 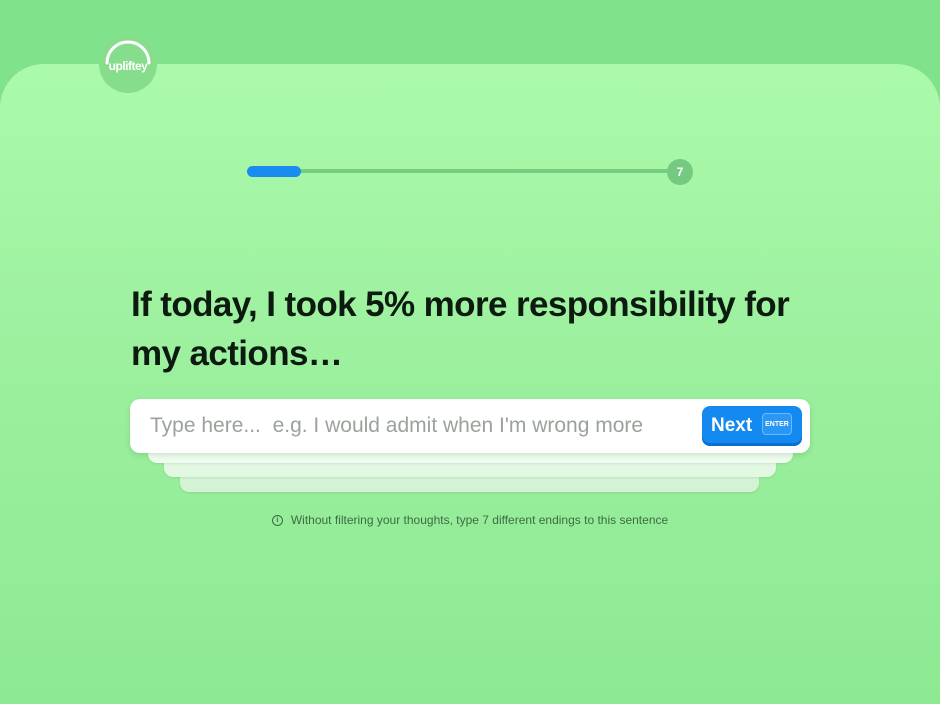 I want to click on progress-step-badge: 7, so click(x=680, y=172).